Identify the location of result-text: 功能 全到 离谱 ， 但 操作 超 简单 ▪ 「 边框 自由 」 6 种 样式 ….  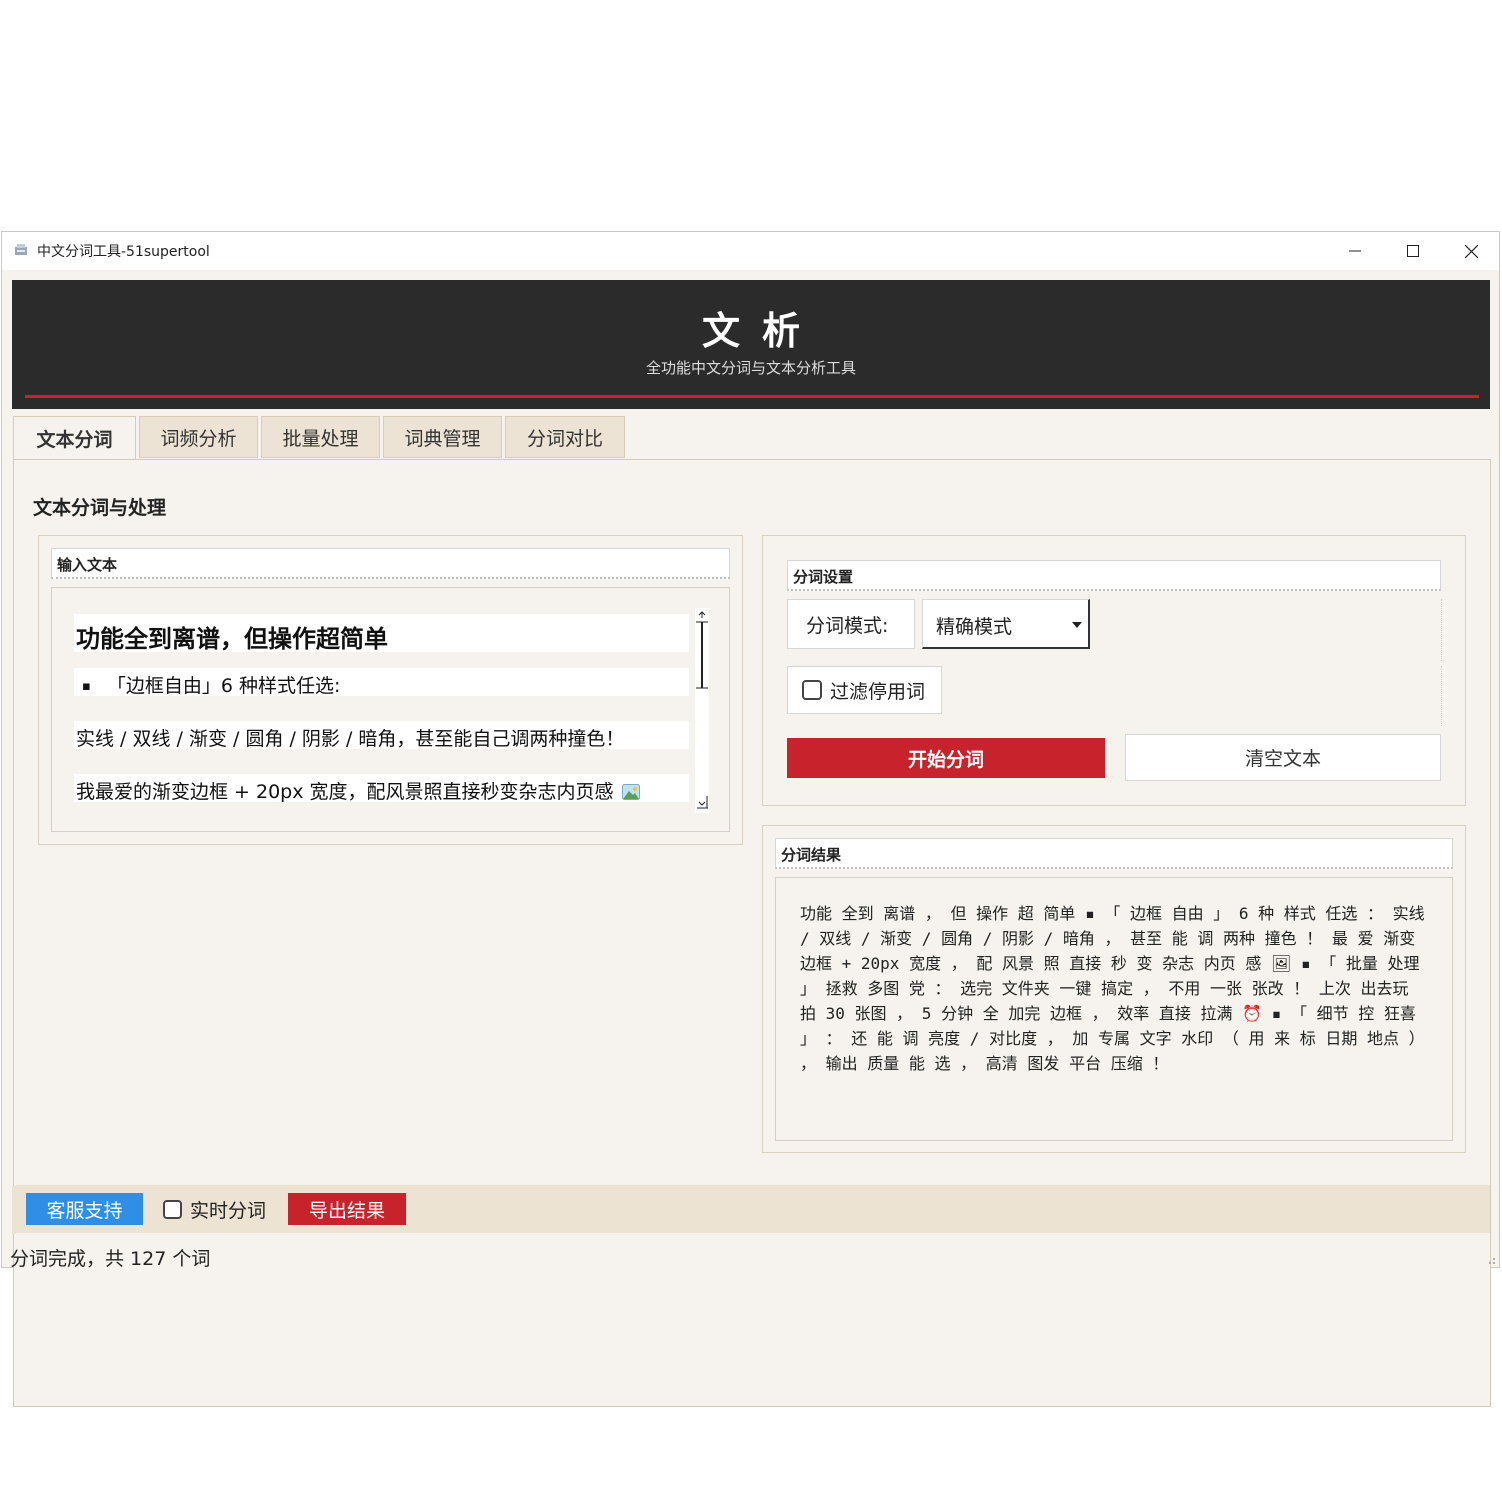
(1112, 988).